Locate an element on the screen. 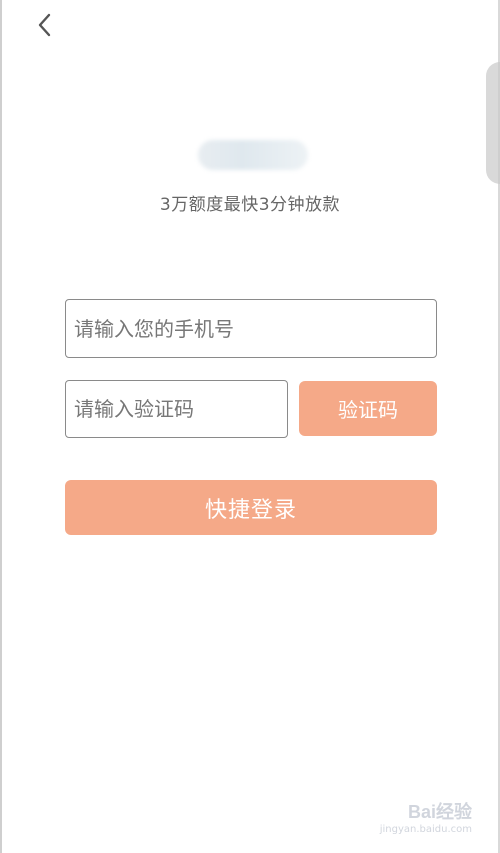 Image resolution: width=500 pixels, height=853 pixels. chevron-left-icon is located at coordinates (44, 25).